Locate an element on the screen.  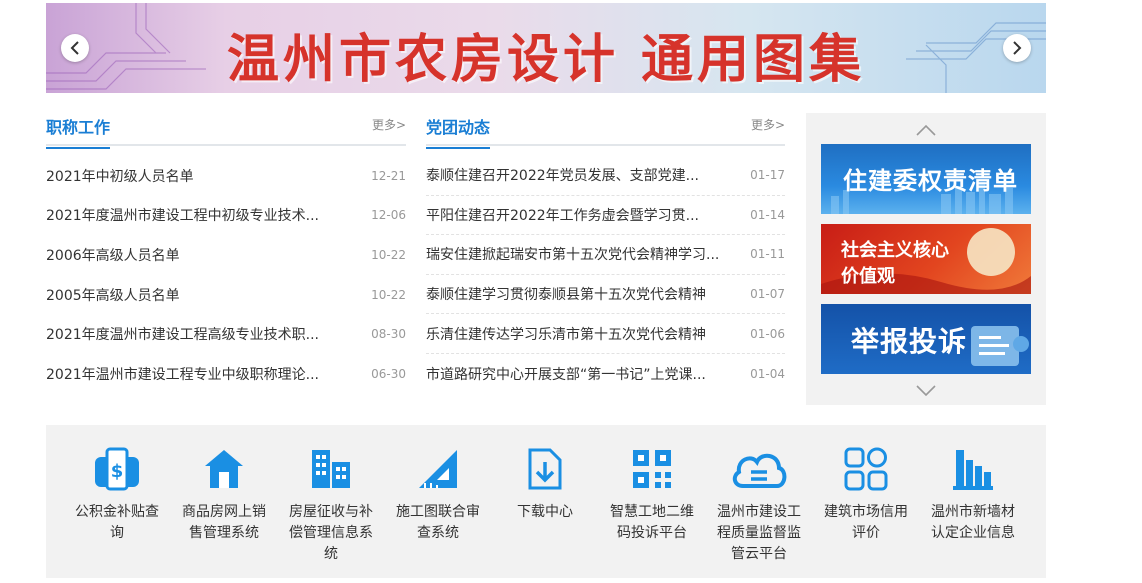
promo-line-2: 价值观 is located at coordinates (868, 276).